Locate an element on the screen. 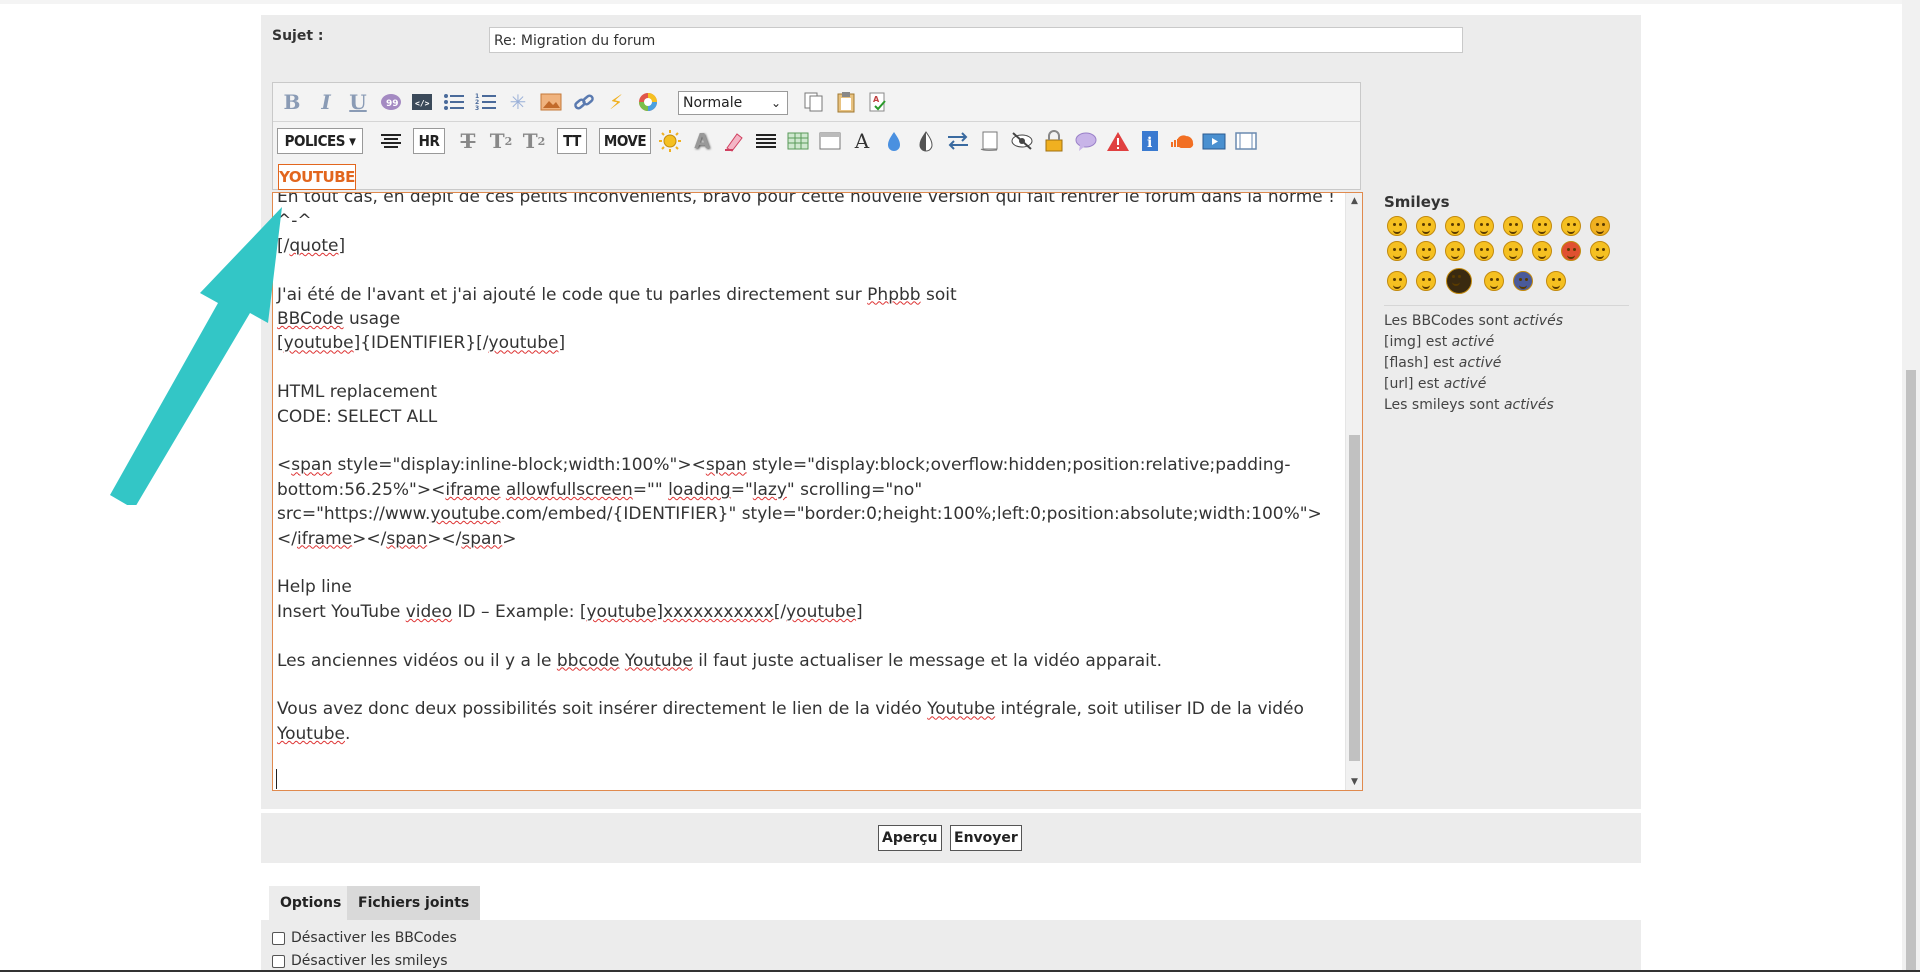  teletype-button: TT is located at coordinates (572, 141).